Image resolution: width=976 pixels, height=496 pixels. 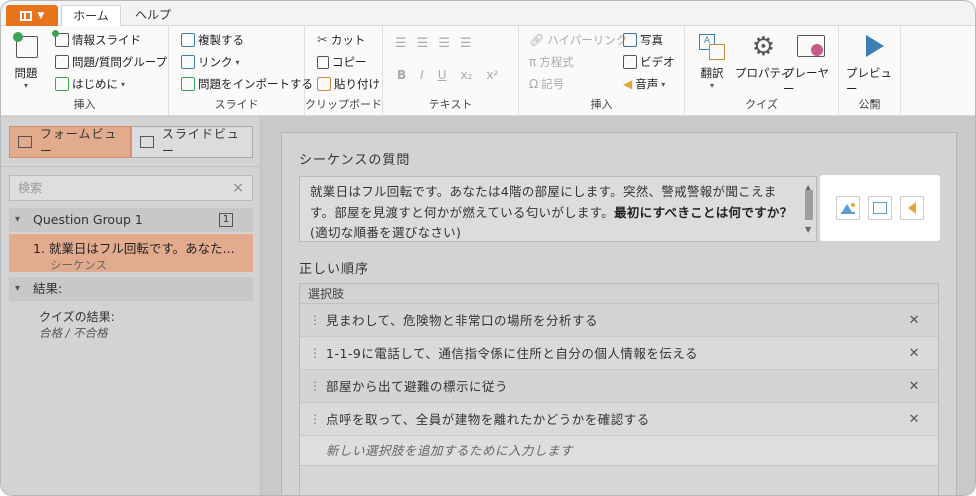 I want to click on translate-button: A 翻訳 ▾, so click(x=712, y=61).